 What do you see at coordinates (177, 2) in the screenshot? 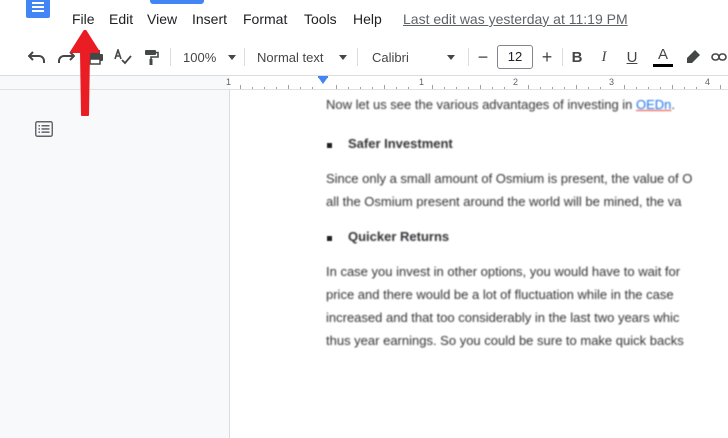
I see `top-accent-tab` at bounding box center [177, 2].